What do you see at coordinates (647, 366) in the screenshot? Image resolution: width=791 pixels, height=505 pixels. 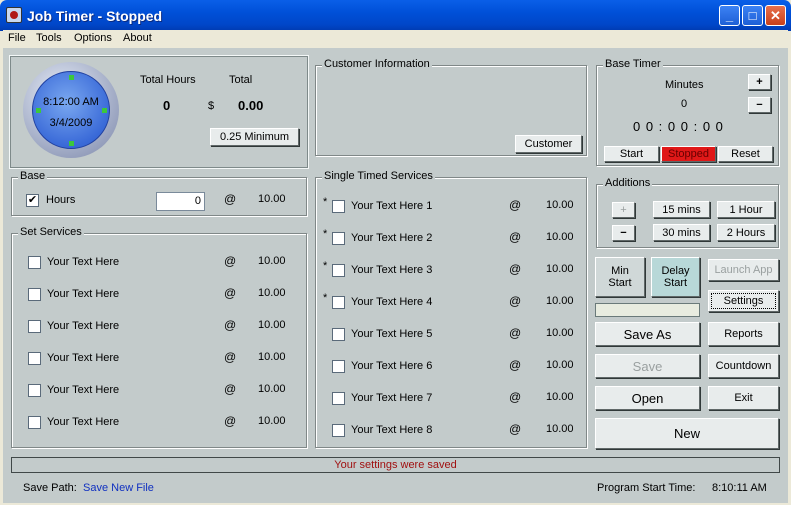 I see `save-button: Save` at bounding box center [647, 366].